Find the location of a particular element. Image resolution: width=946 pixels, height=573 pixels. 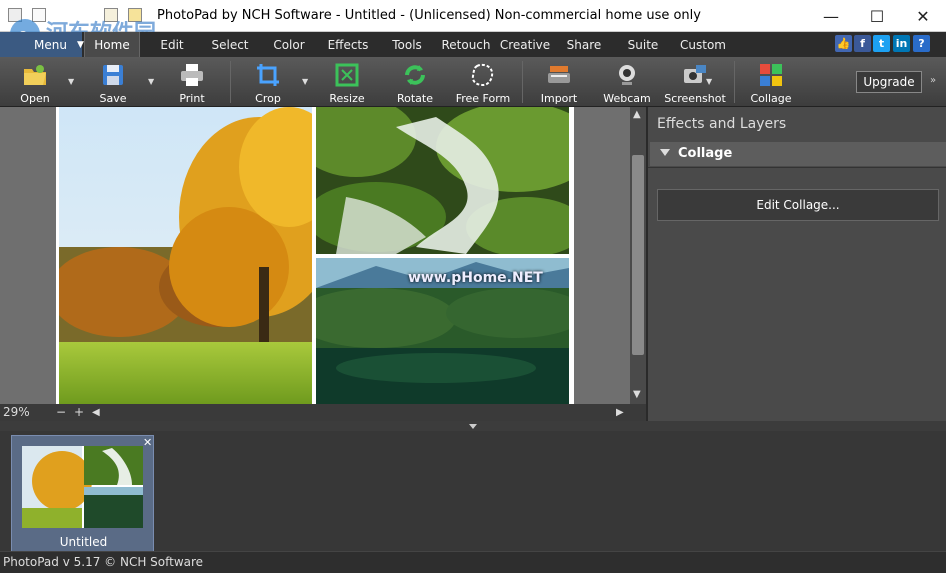

collage-section-label: Collage is located at coordinates (705, 153).